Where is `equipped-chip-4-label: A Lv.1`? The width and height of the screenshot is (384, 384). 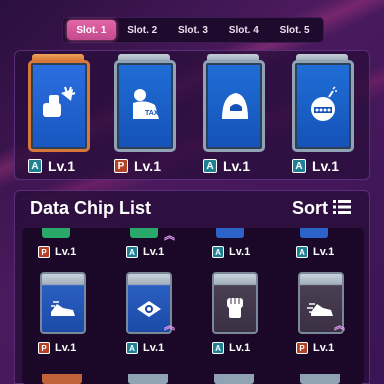 equipped-chip-4-label: A Lv.1 is located at coordinates (315, 166).